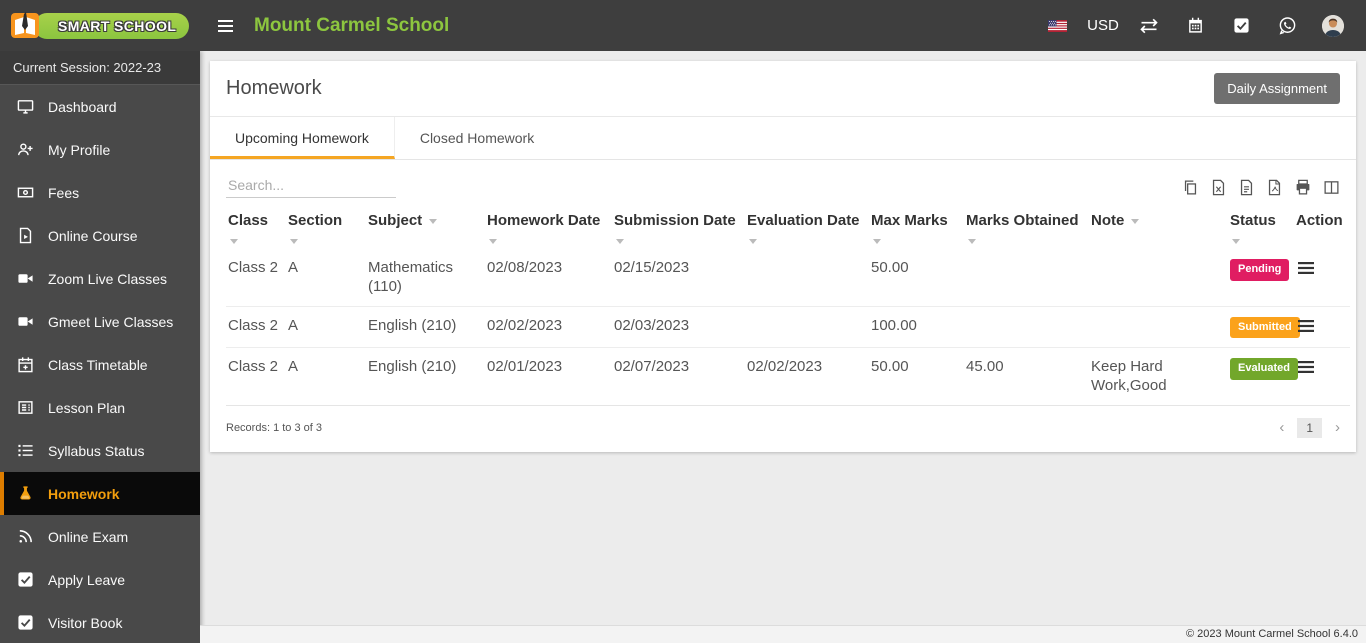 Image resolution: width=1366 pixels, height=643 pixels. Describe the element at coordinates (1274, 187) in the screenshot. I see `pdf-export-icon` at that location.